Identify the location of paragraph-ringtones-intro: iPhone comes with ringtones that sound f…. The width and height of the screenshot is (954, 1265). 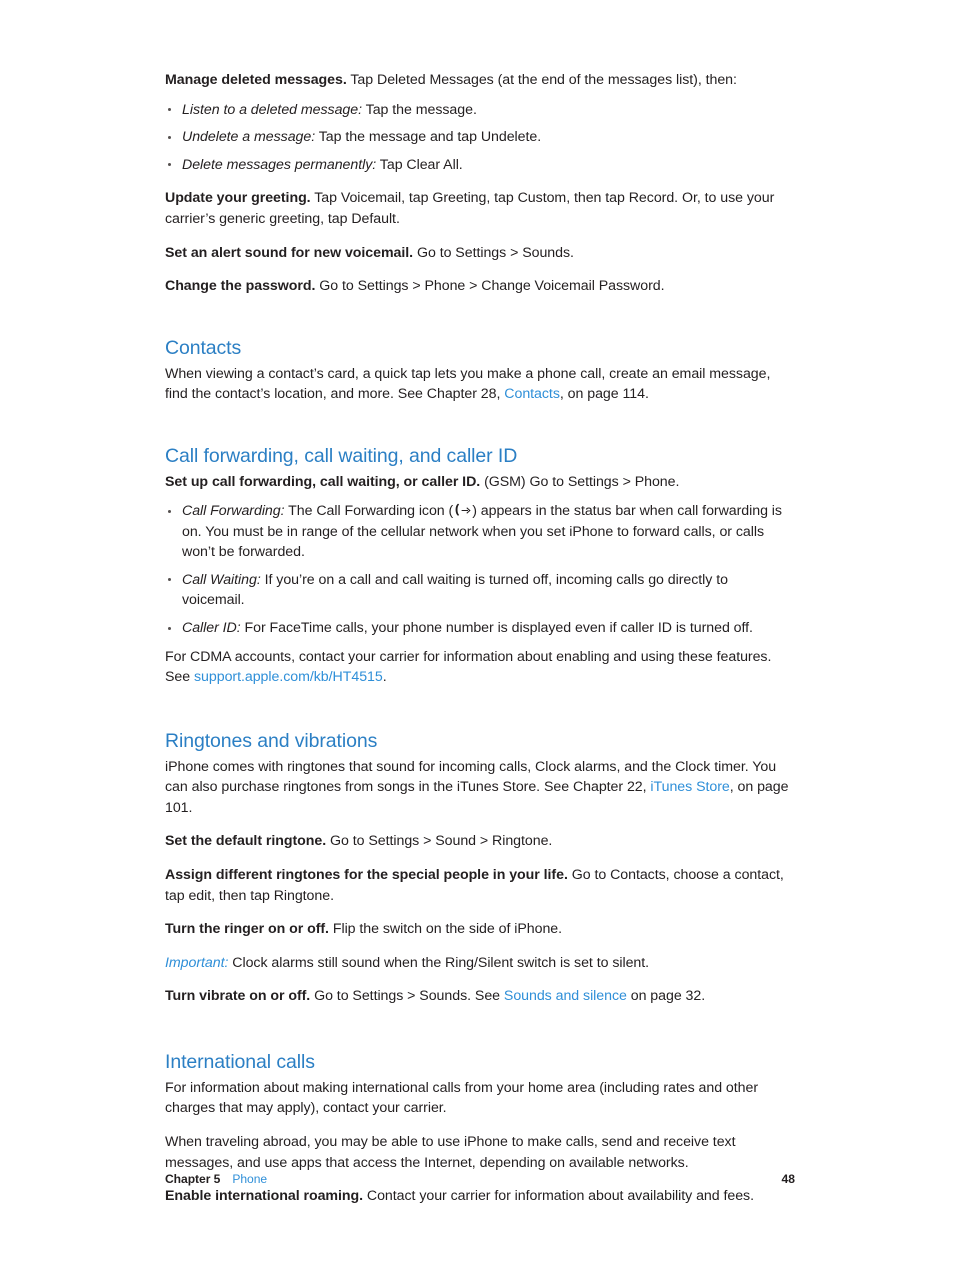
(478, 788).